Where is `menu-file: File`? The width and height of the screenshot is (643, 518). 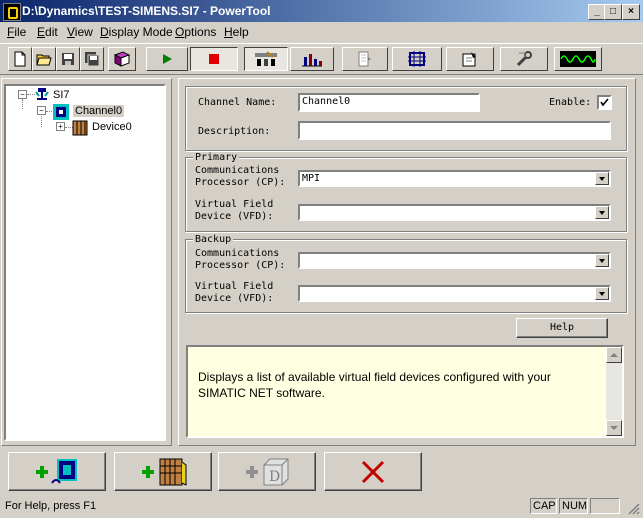 menu-file: File is located at coordinates (16, 32).